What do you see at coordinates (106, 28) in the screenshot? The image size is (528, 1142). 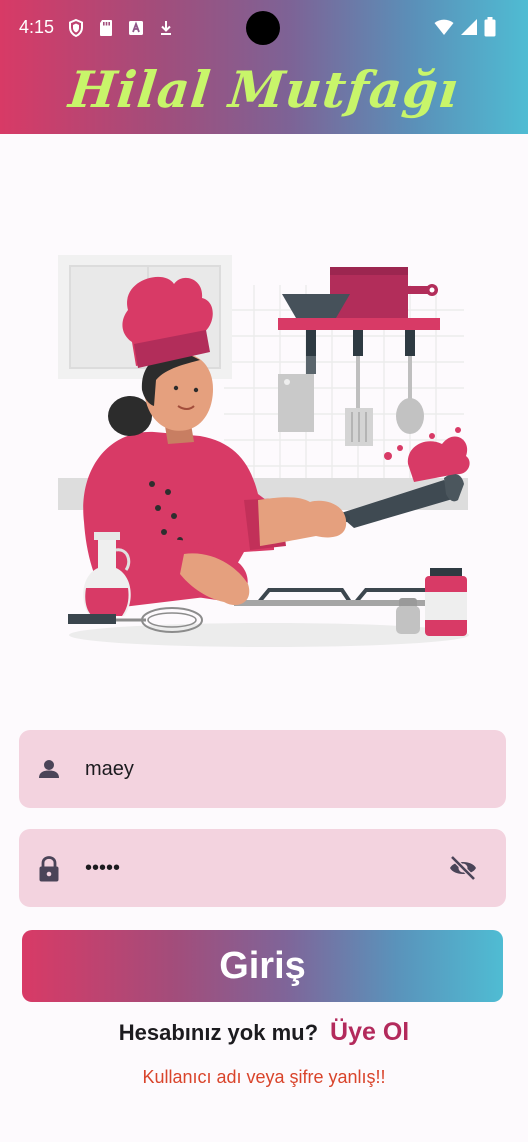 I see `sd-card-icon` at bounding box center [106, 28].